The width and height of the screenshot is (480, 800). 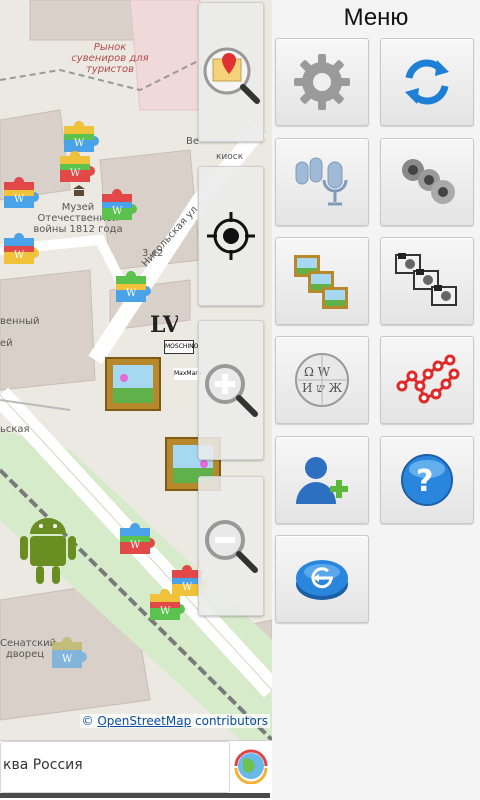 I want to click on fragment-label-2: ей, so click(x=6, y=343).